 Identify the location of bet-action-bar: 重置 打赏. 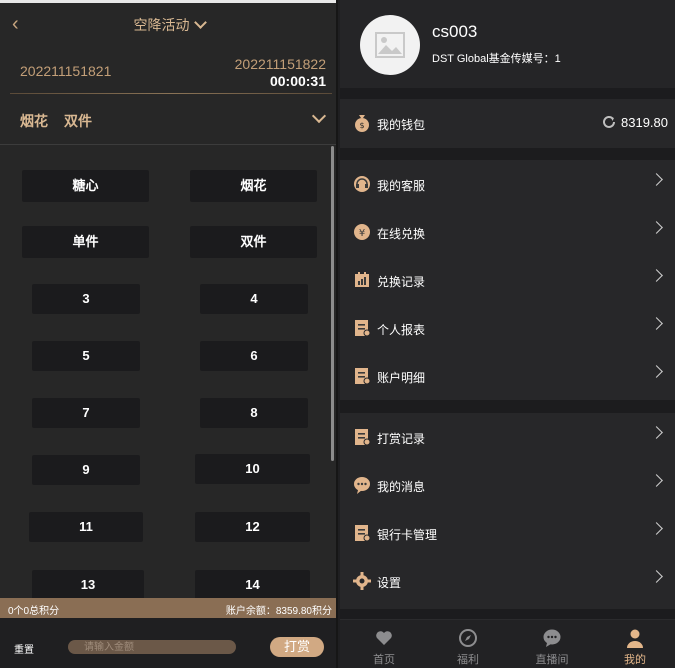
(168, 643).